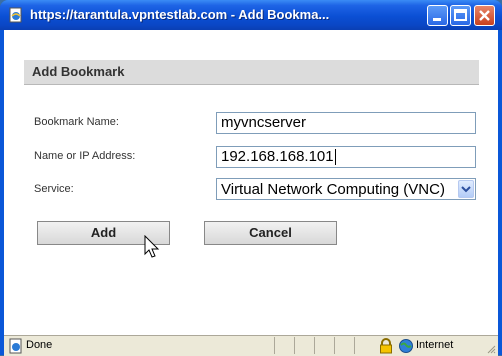  What do you see at coordinates (78, 71) in the screenshot?
I see `dialog-header-title: Add Bookmark` at bounding box center [78, 71].